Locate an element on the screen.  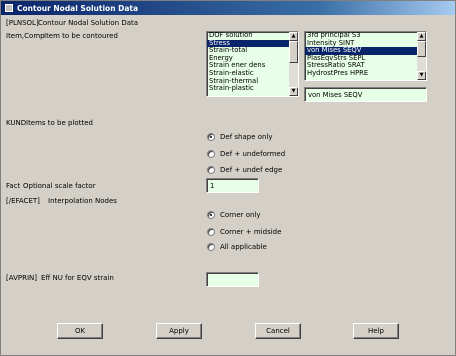
kund-option: Def shape only is located at coordinates (240, 137).